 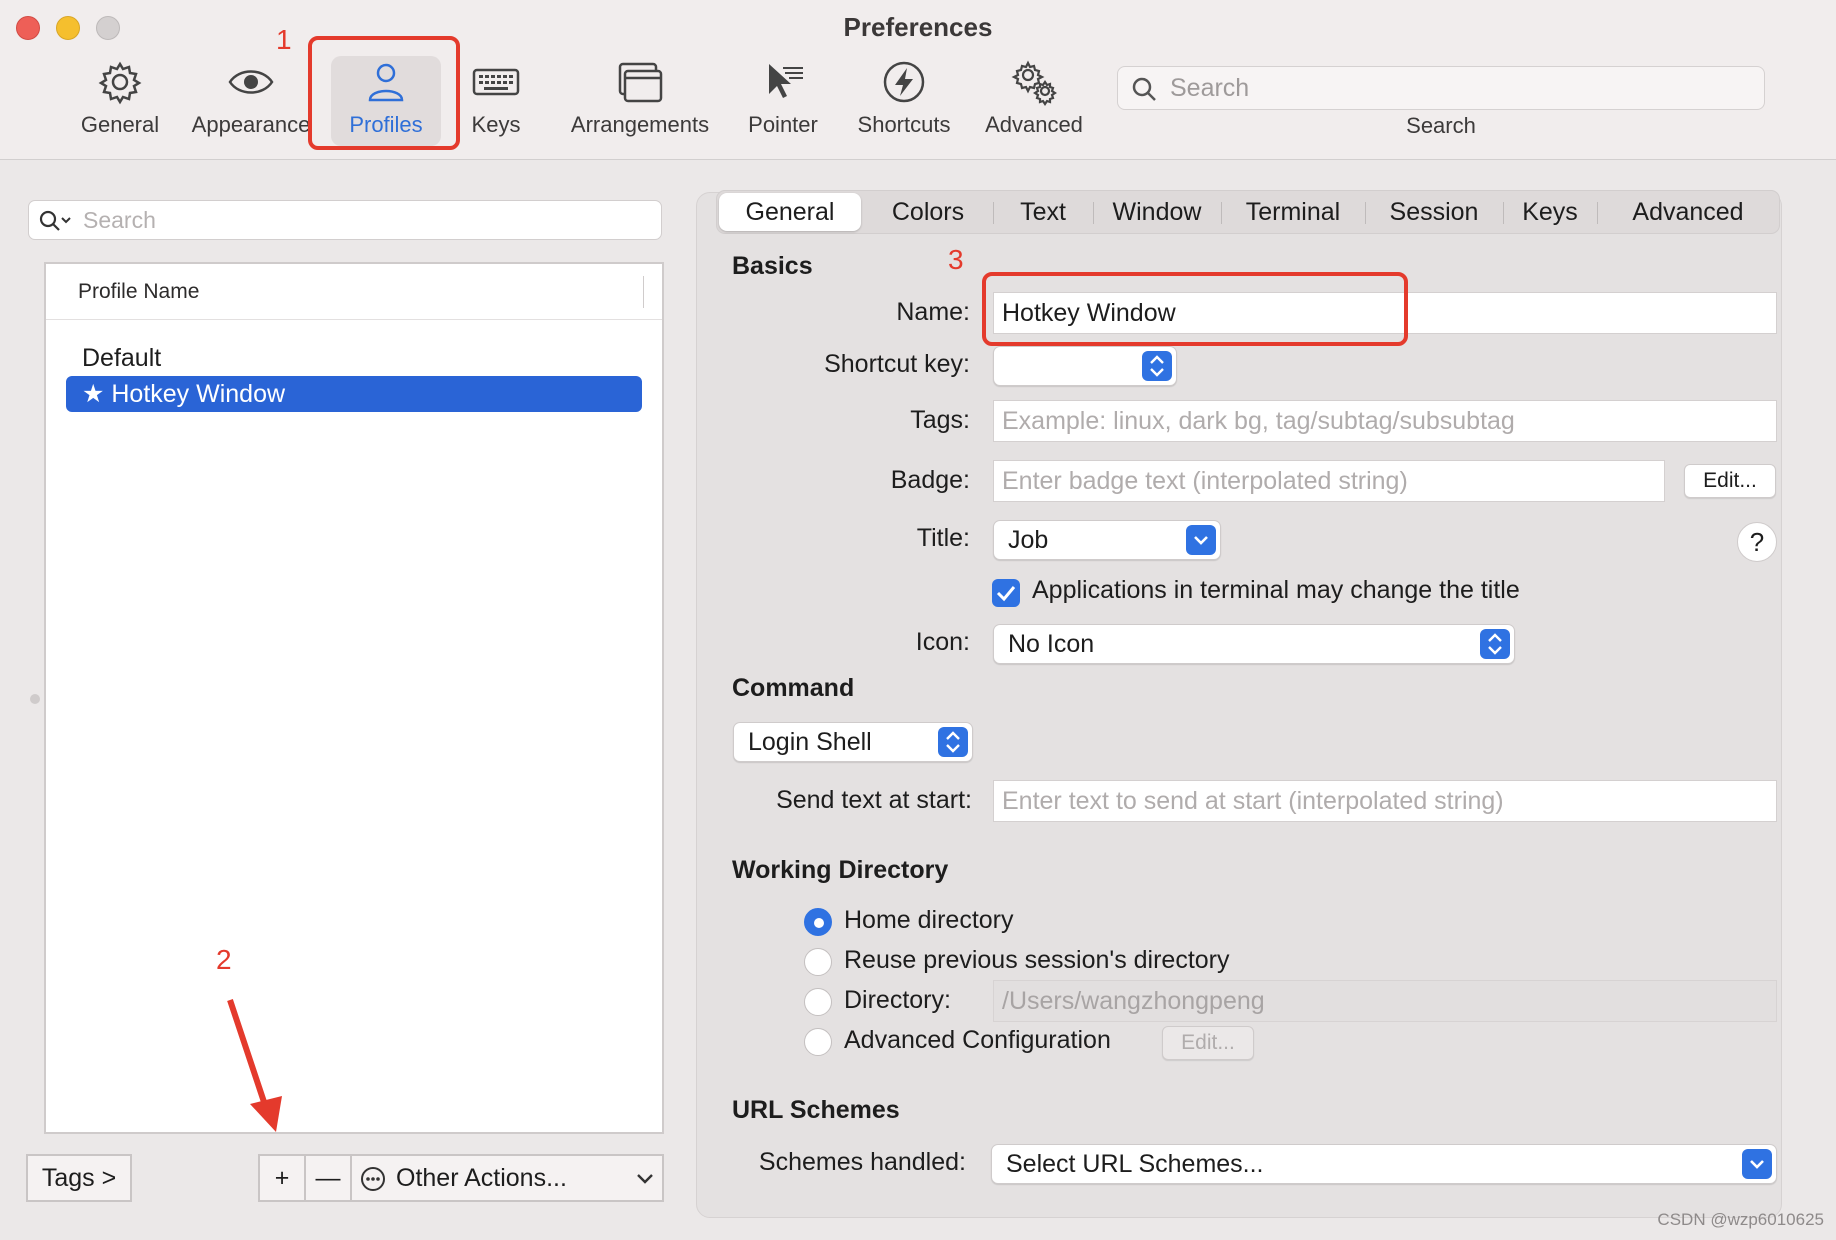 What do you see at coordinates (818, 922) in the screenshot?
I see `home-directory-radio` at bounding box center [818, 922].